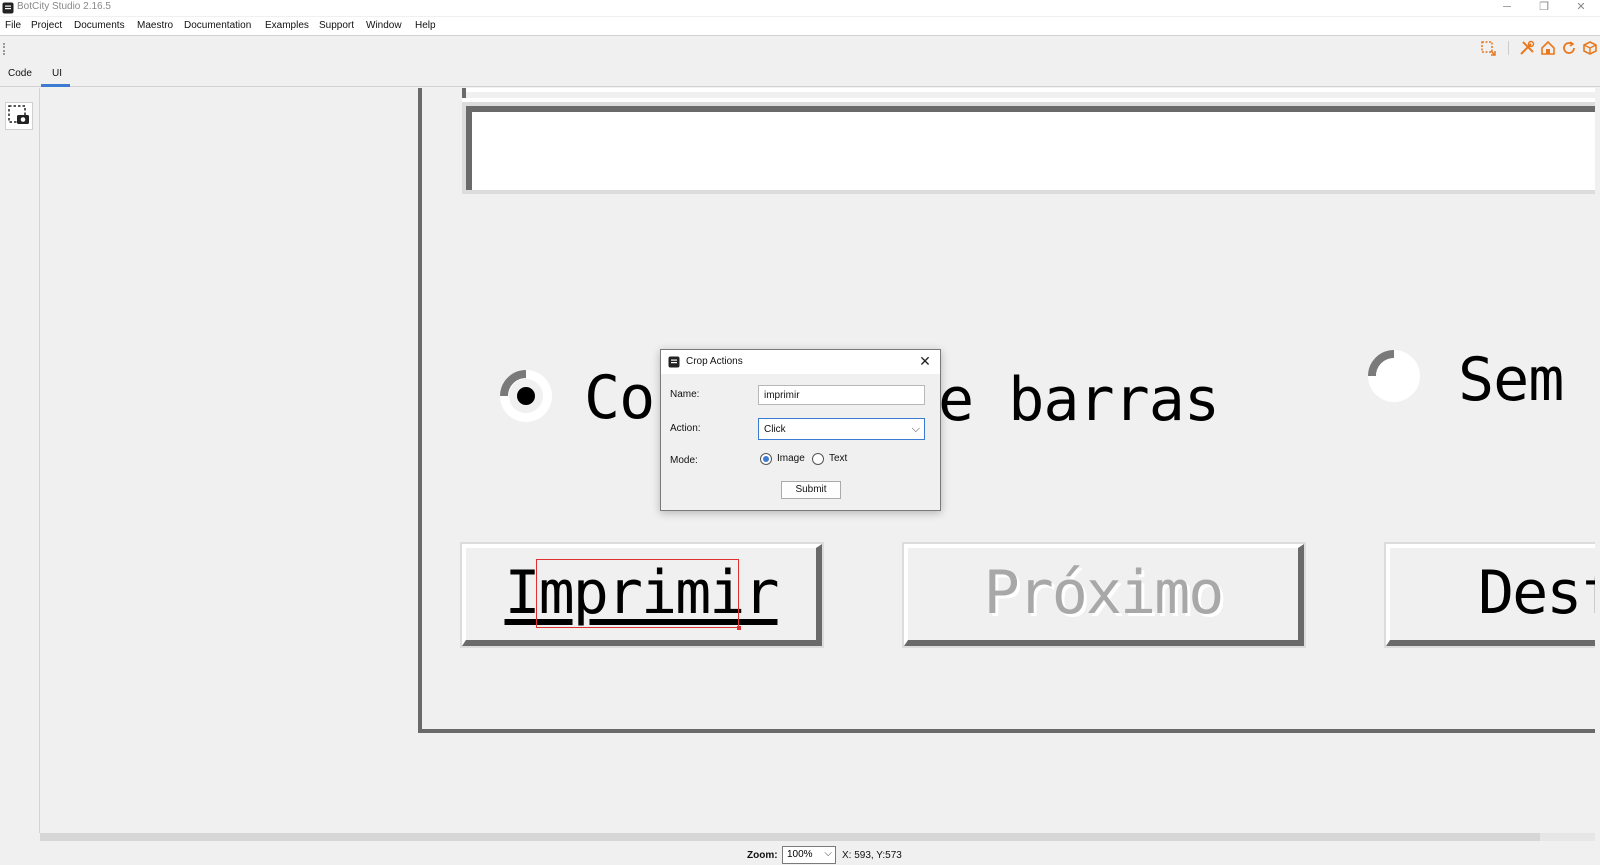 This screenshot has height=865, width=1600. Describe the element at coordinates (20, 460) in the screenshot. I see `side-toolbar` at that location.